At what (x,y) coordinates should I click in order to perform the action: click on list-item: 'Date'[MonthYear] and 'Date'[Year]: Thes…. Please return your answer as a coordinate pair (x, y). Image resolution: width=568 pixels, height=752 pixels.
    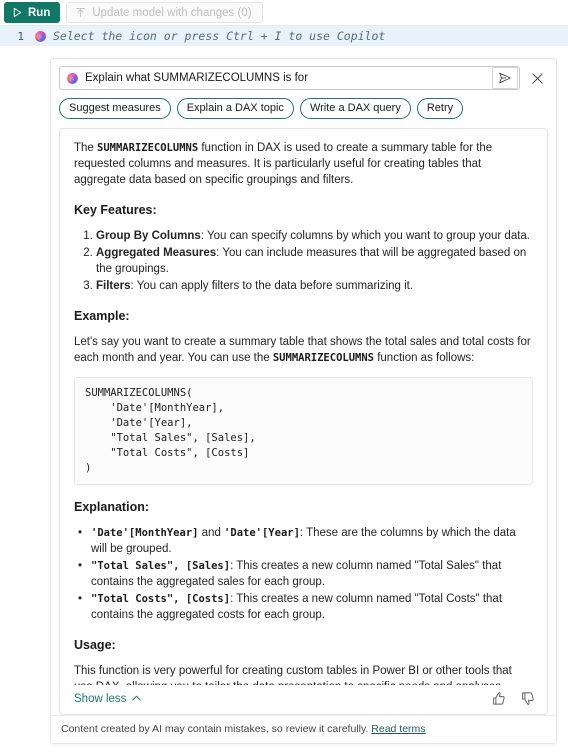
    Looking at the image, I should click on (305, 541).